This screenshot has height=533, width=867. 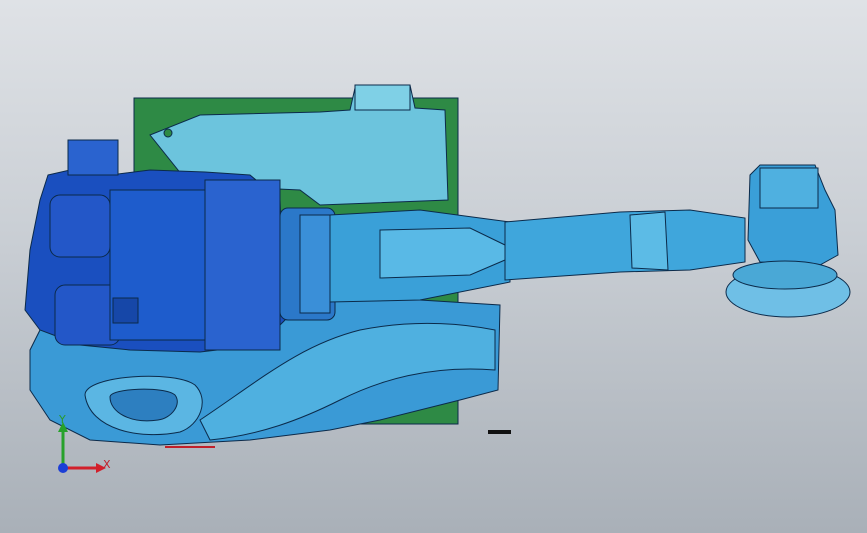 What do you see at coordinates (382, 97) in the screenshot?
I see `top-cap` at bounding box center [382, 97].